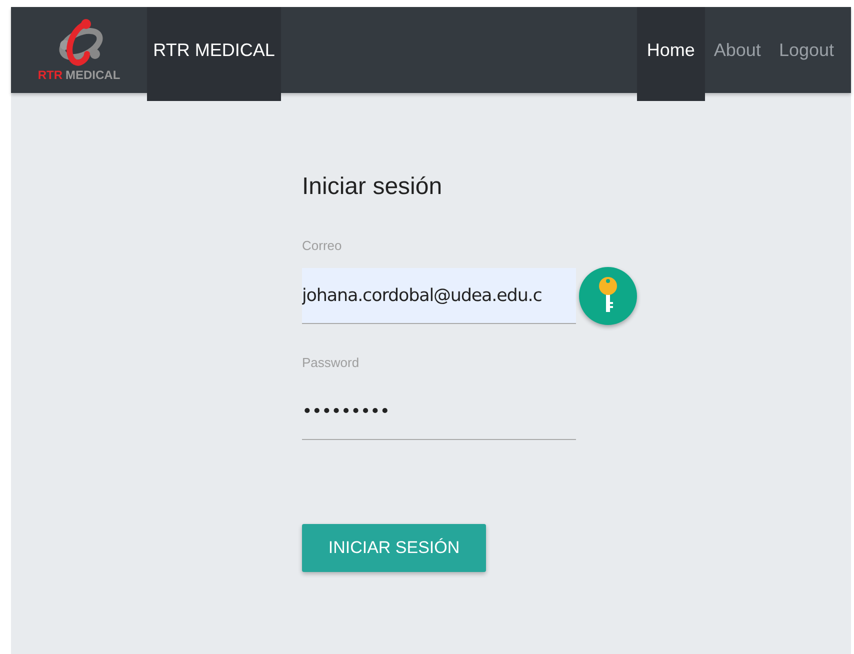 The image size is (854, 654). Describe the element at coordinates (331, 362) in the screenshot. I see `field-label: Password` at that location.